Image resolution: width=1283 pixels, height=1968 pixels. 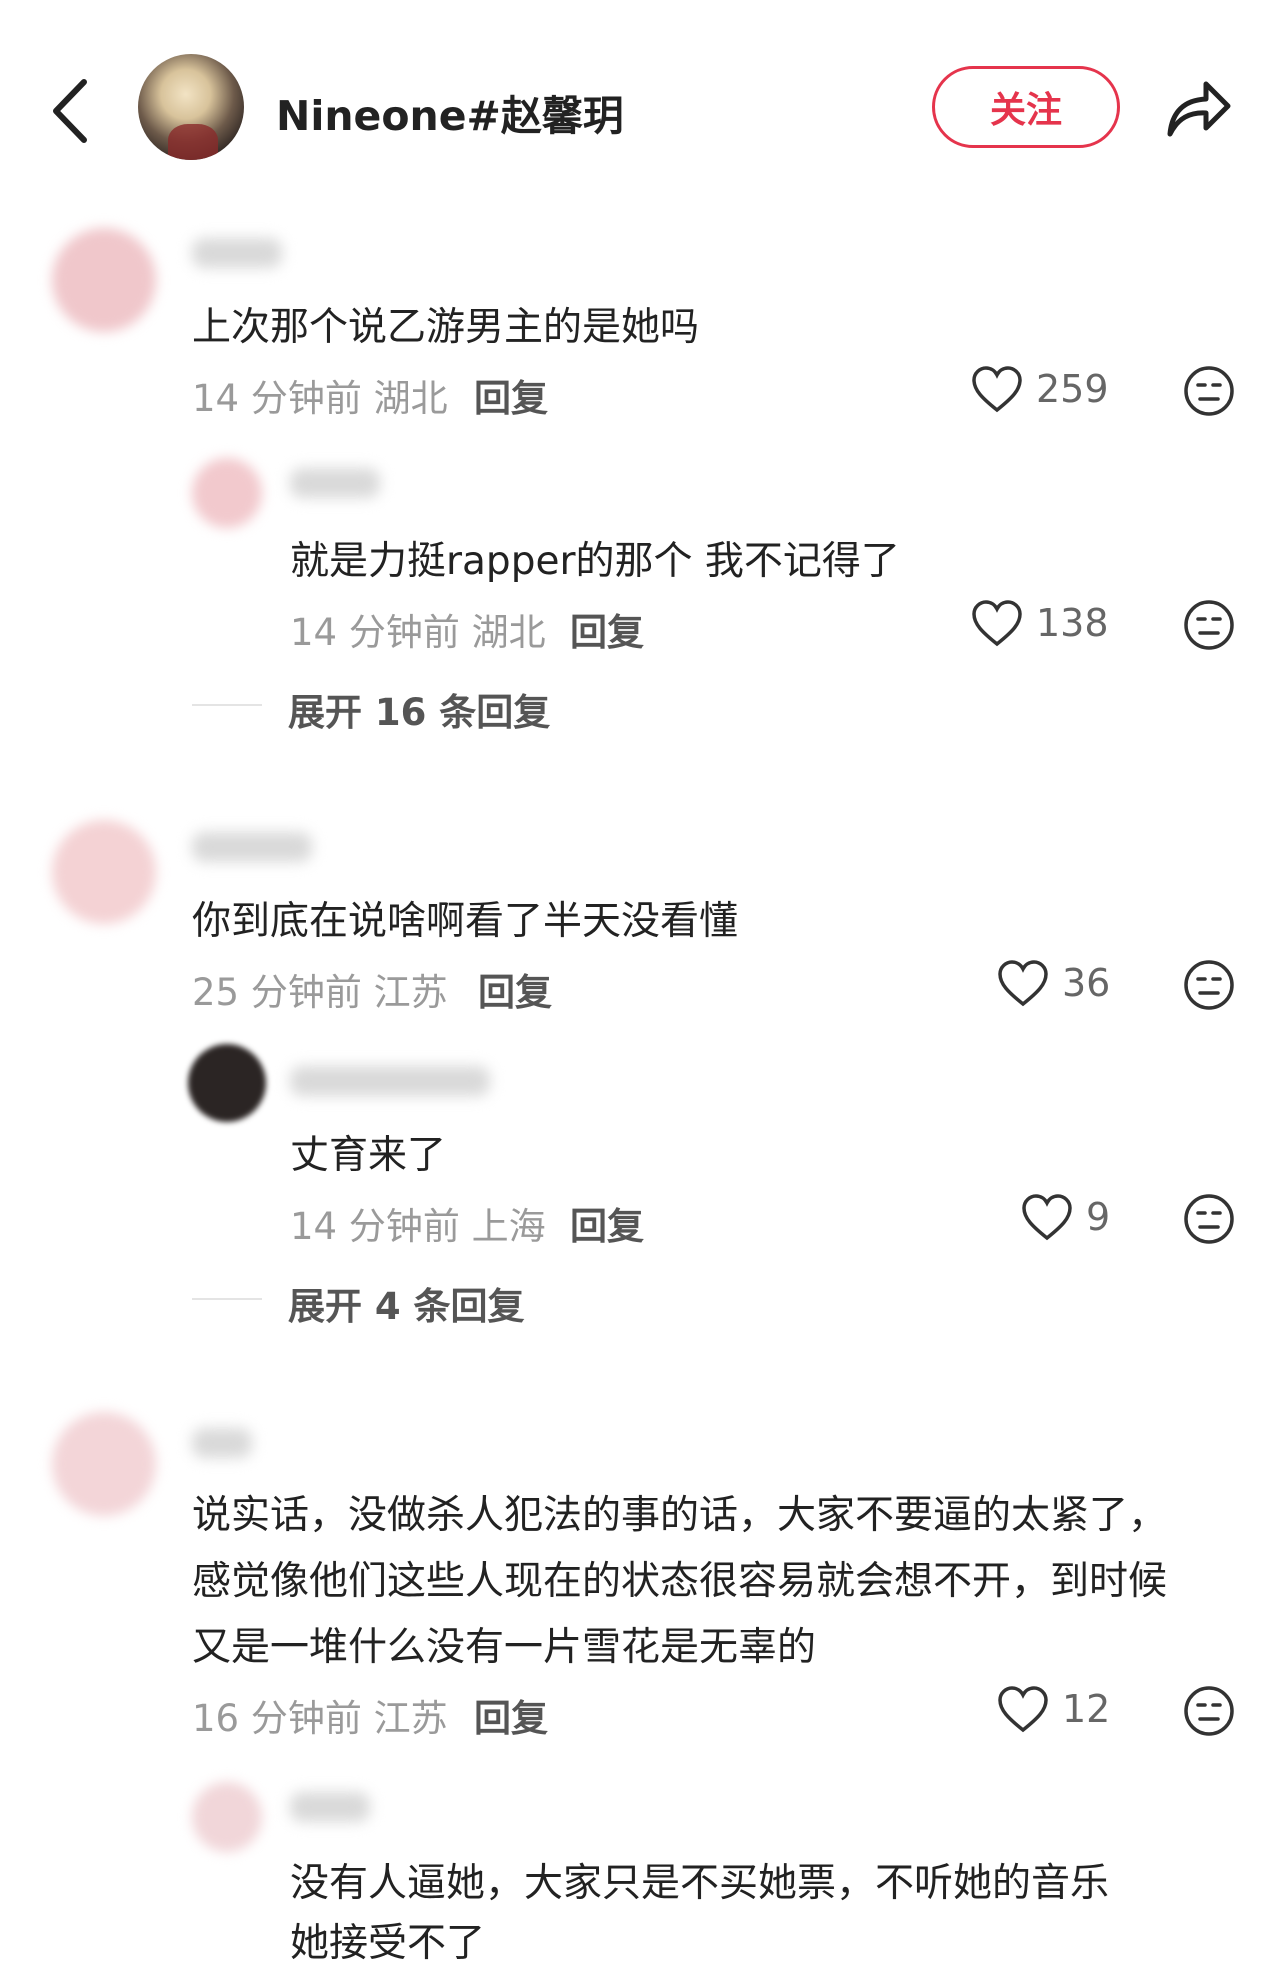 I want to click on like-count: 36, so click(x=1086, y=983).